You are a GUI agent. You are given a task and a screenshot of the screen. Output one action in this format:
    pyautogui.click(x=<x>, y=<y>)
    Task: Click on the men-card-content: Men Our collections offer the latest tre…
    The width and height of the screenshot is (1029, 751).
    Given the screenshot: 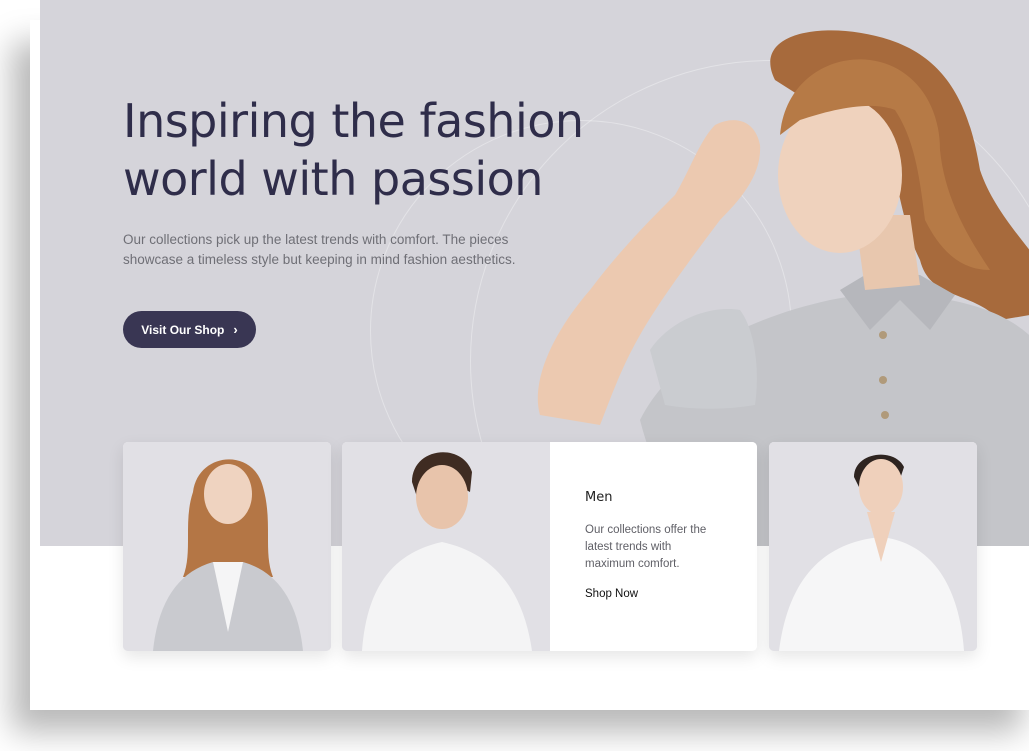 What is the action you would take?
    pyautogui.click(x=653, y=546)
    